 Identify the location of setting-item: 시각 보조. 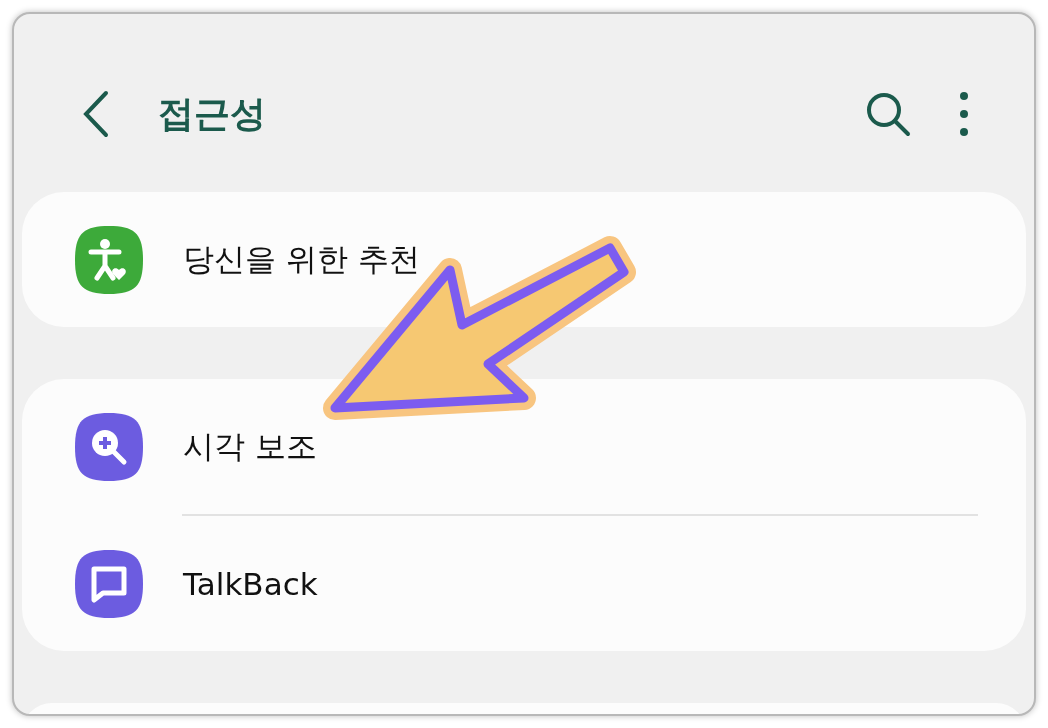
(250, 446).